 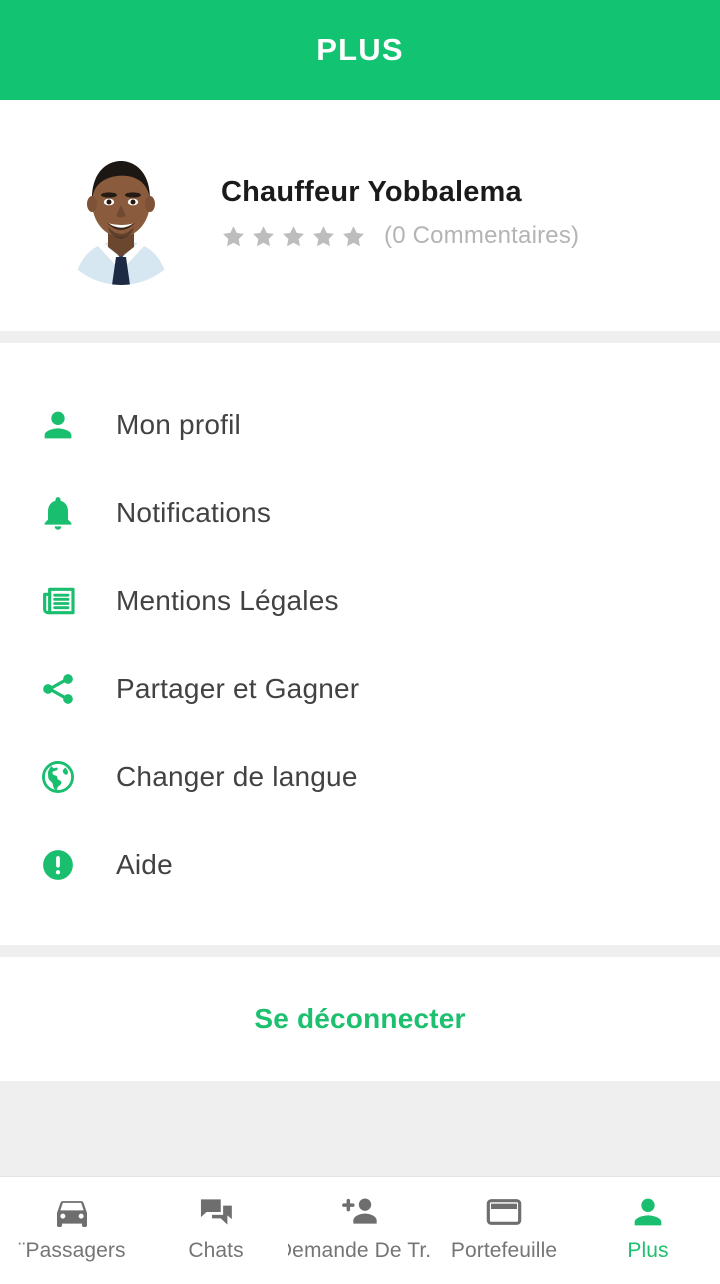 What do you see at coordinates (360, 601) in the screenshot?
I see `menu-item-mentions-legales: Mentions Légales` at bounding box center [360, 601].